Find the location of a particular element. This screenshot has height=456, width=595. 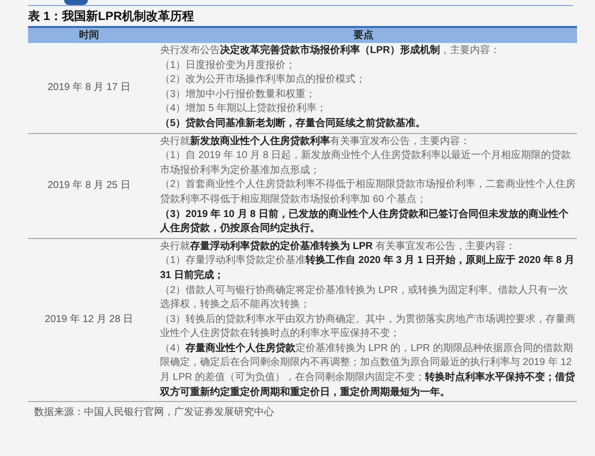

date-text: 2019 年 8 月 25 日 is located at coordinates (89, 186).